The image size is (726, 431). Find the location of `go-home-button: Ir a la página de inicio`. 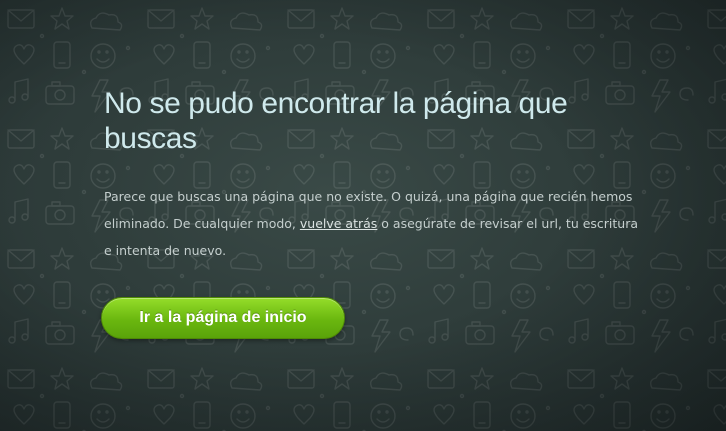

go-home-button: Ir a la página de inicio is located at coordinates (223, 318).